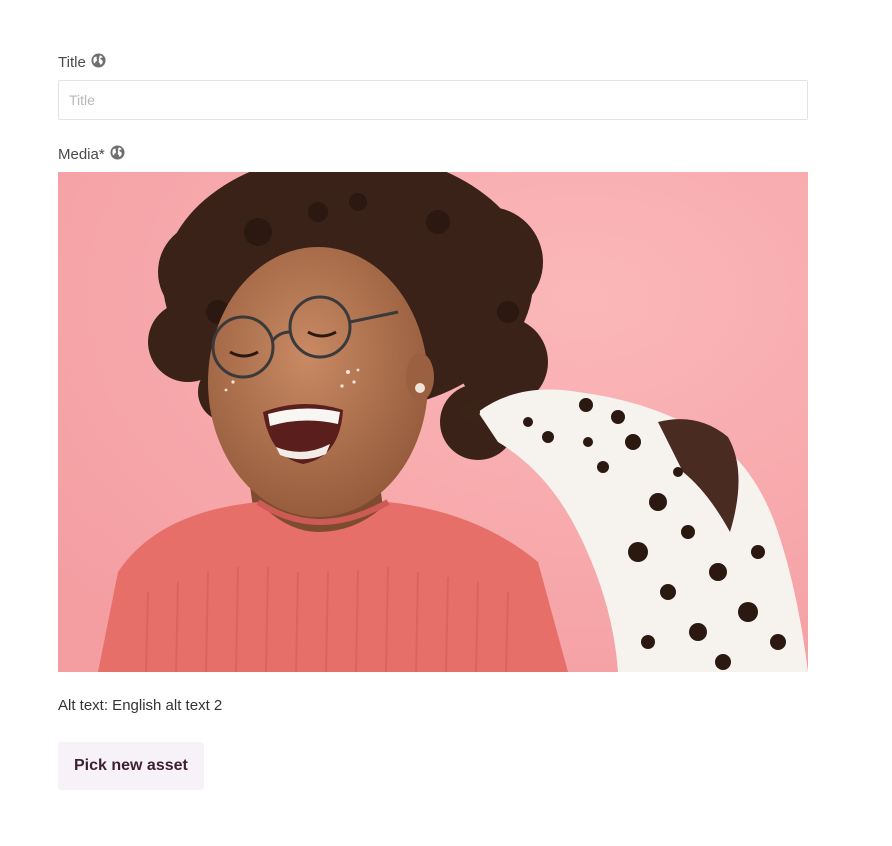  What do you see at coordinates (433, 62) in the screenshot?
I see `title-field-label: Title` at bounding box center [433, 62].